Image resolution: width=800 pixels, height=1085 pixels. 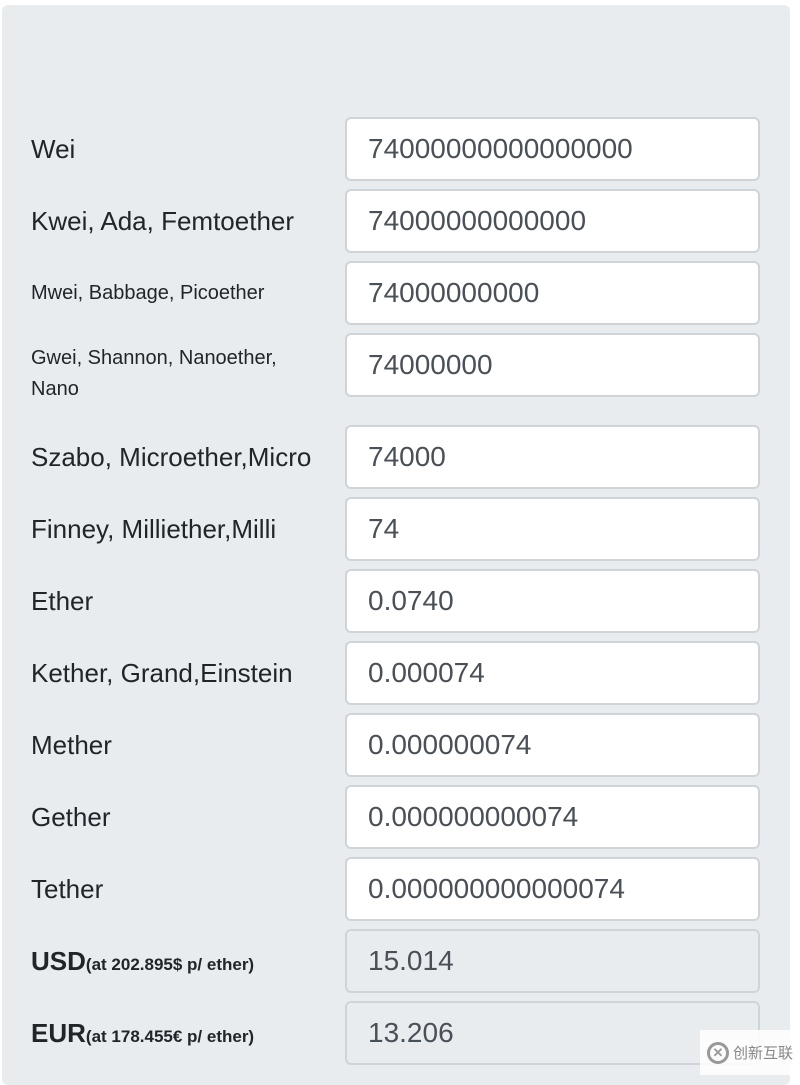 What do you see at coordinates (552, 745) in the screenshot?
I see `mether-input` at bounding box center [552, 745].